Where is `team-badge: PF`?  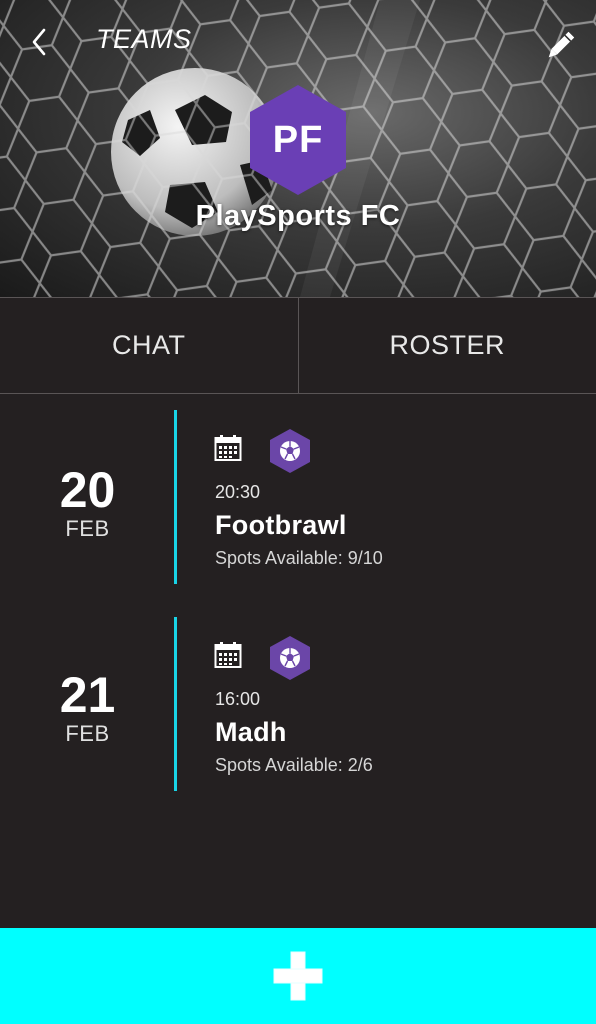 team-badge: PF is located at coordinates (298, 140).